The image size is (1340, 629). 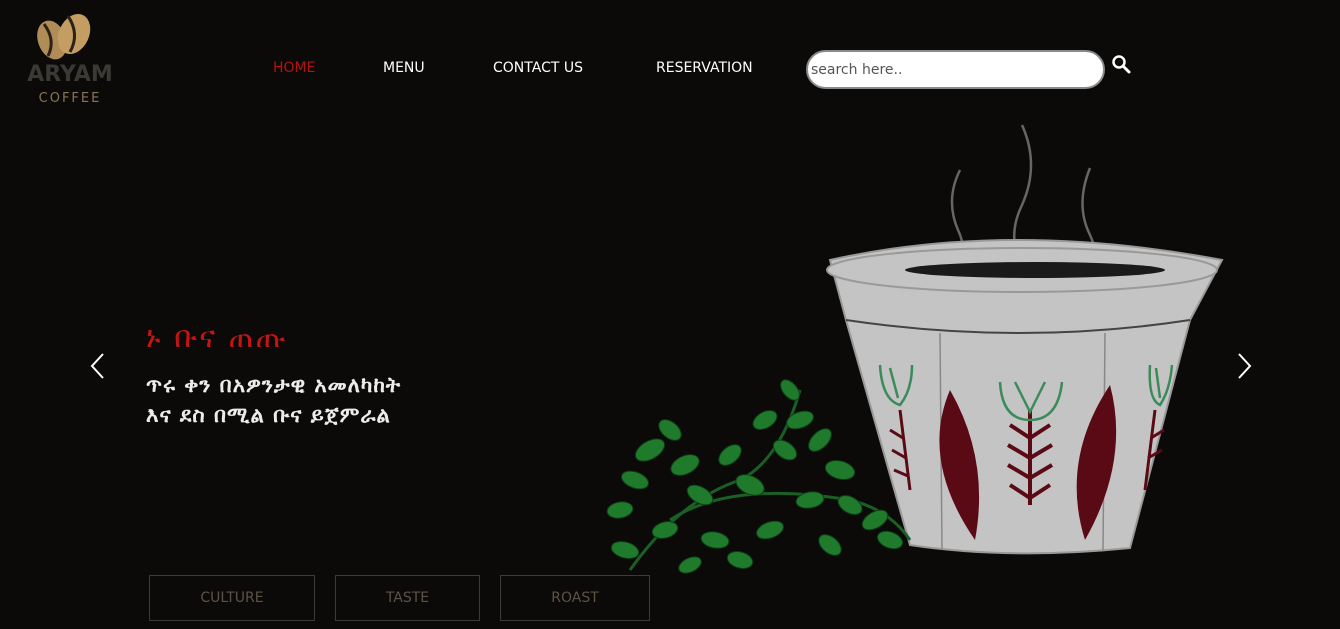 I want to click on hero-tagline-line-2: እና ደስ በሚል ቡና ይጀምራል, so click(x=268, y=414).